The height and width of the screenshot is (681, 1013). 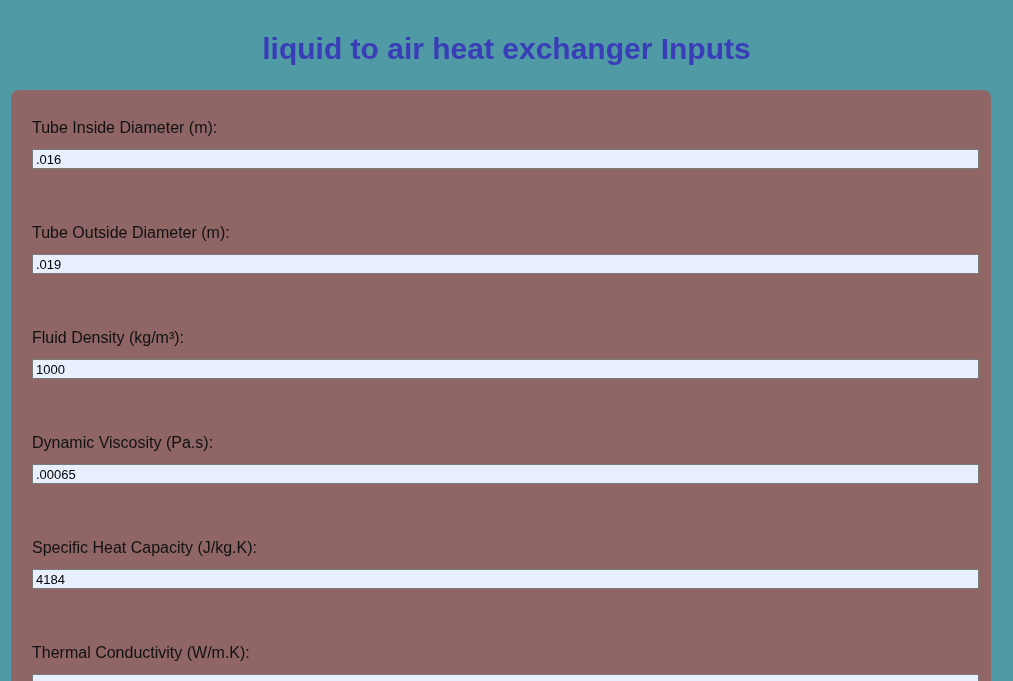 I want to click on input-field: .019, so click(x=505, y=264).